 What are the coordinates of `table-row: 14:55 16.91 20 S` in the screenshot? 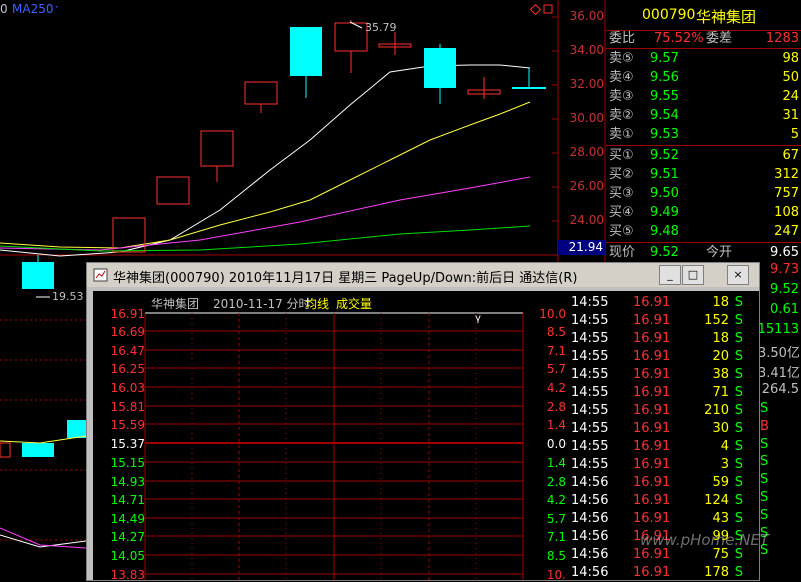 It's located at (663, 357).